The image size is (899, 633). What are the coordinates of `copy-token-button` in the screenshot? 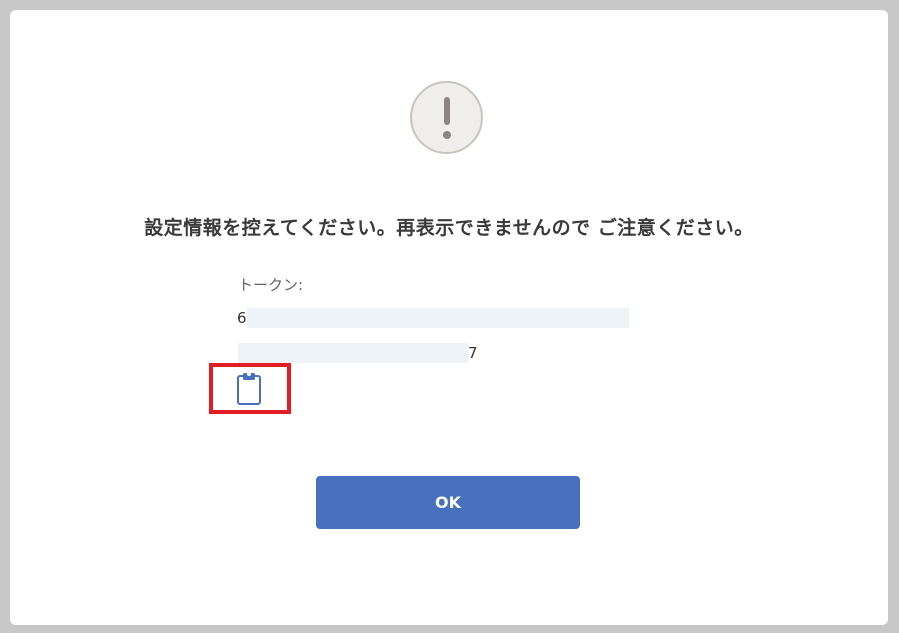 It's located at (249, 388).